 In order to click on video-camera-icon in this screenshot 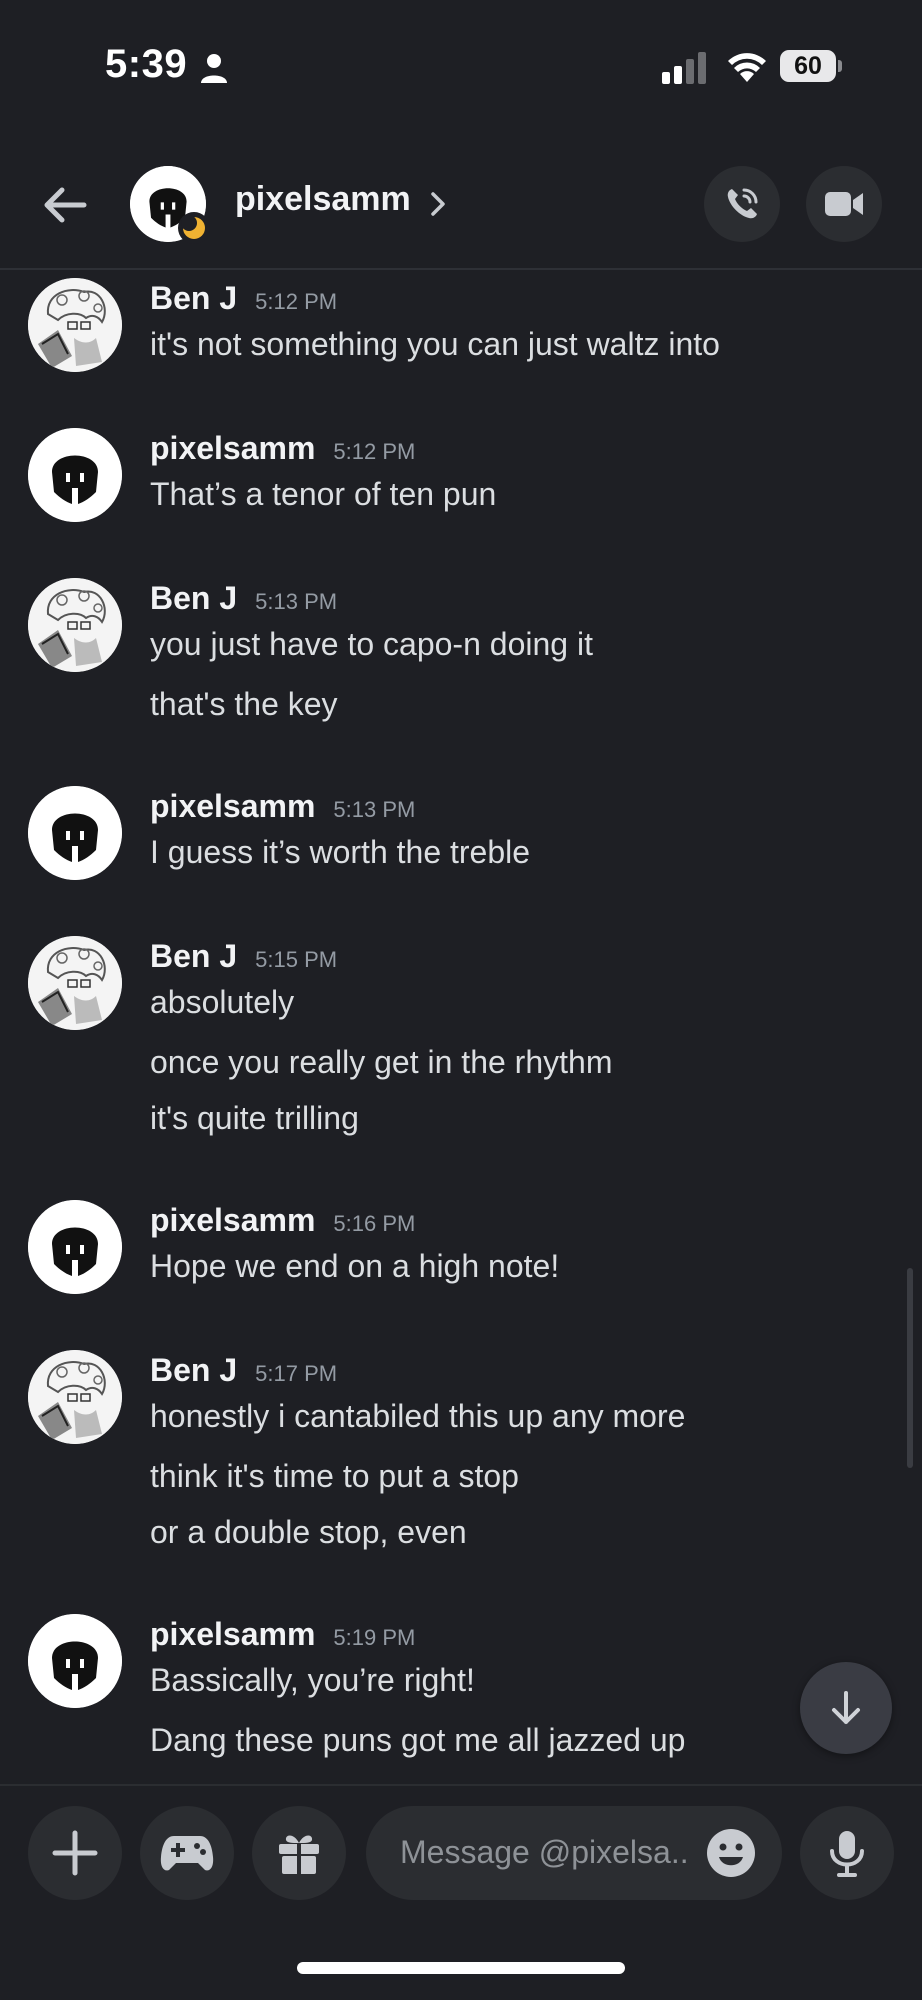, I will do `click(844, 204)`.